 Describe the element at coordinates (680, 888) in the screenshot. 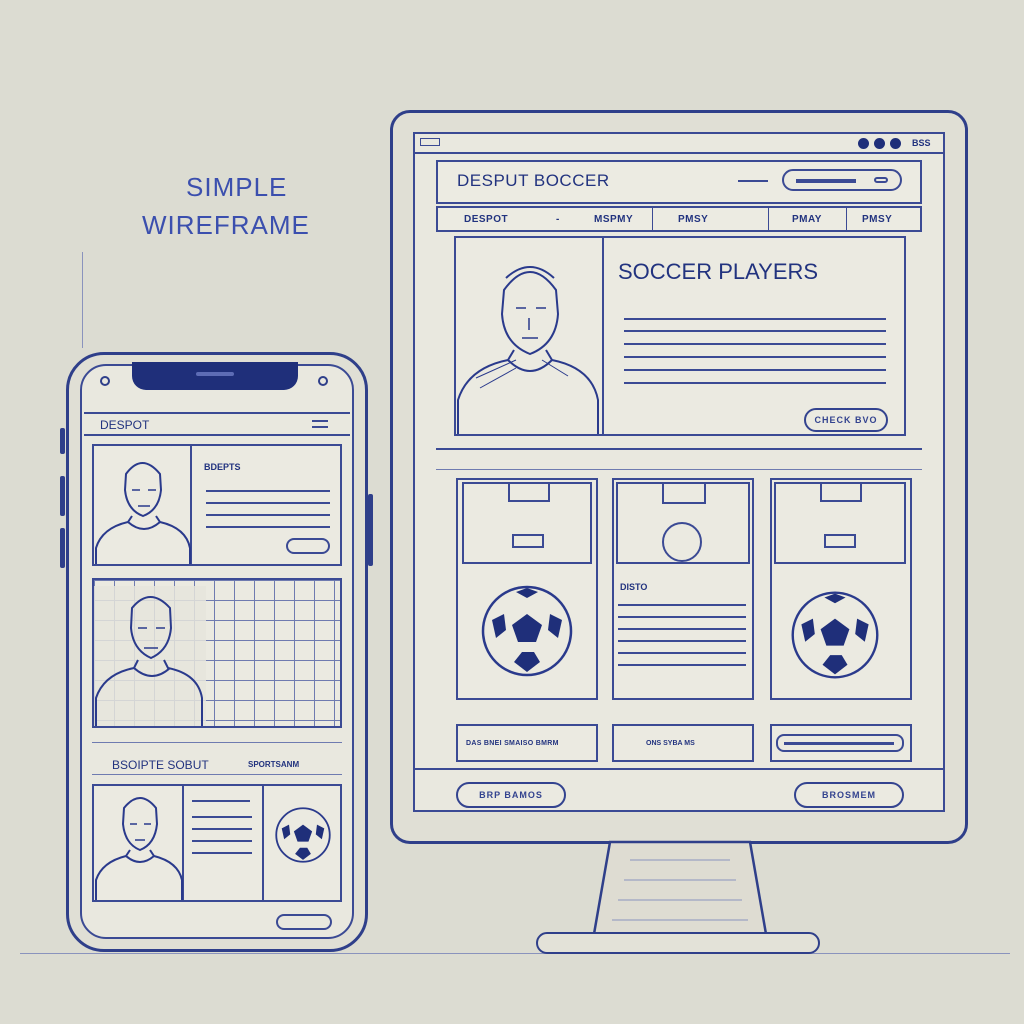

I see `monitor-stand` at that location.